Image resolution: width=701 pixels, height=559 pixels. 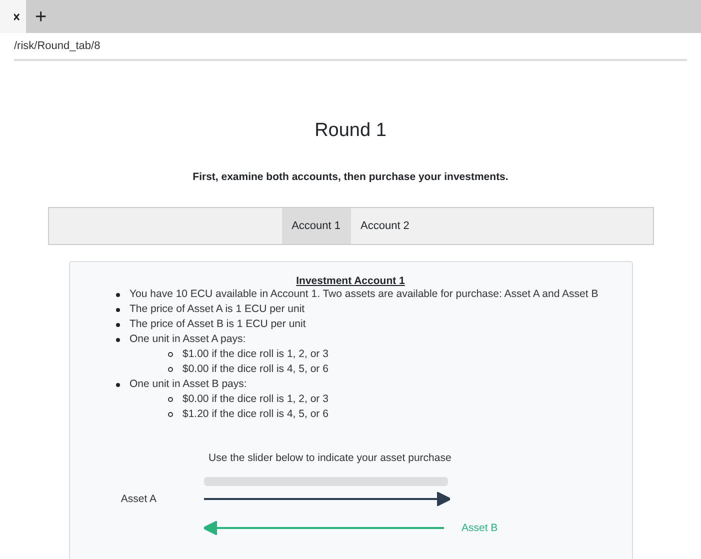 I want to click on left-arrow-icon, so click(x=324, y=528).